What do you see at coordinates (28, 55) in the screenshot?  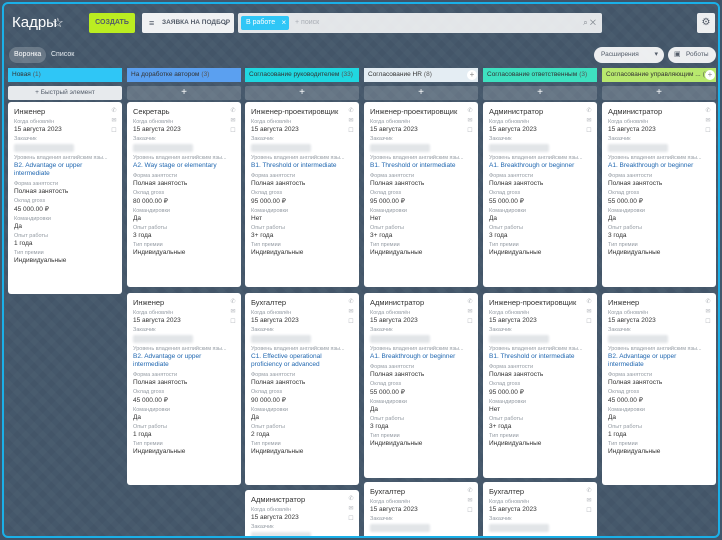 I see `tab-funnel: Воронка` at bounding box center [28, 55].